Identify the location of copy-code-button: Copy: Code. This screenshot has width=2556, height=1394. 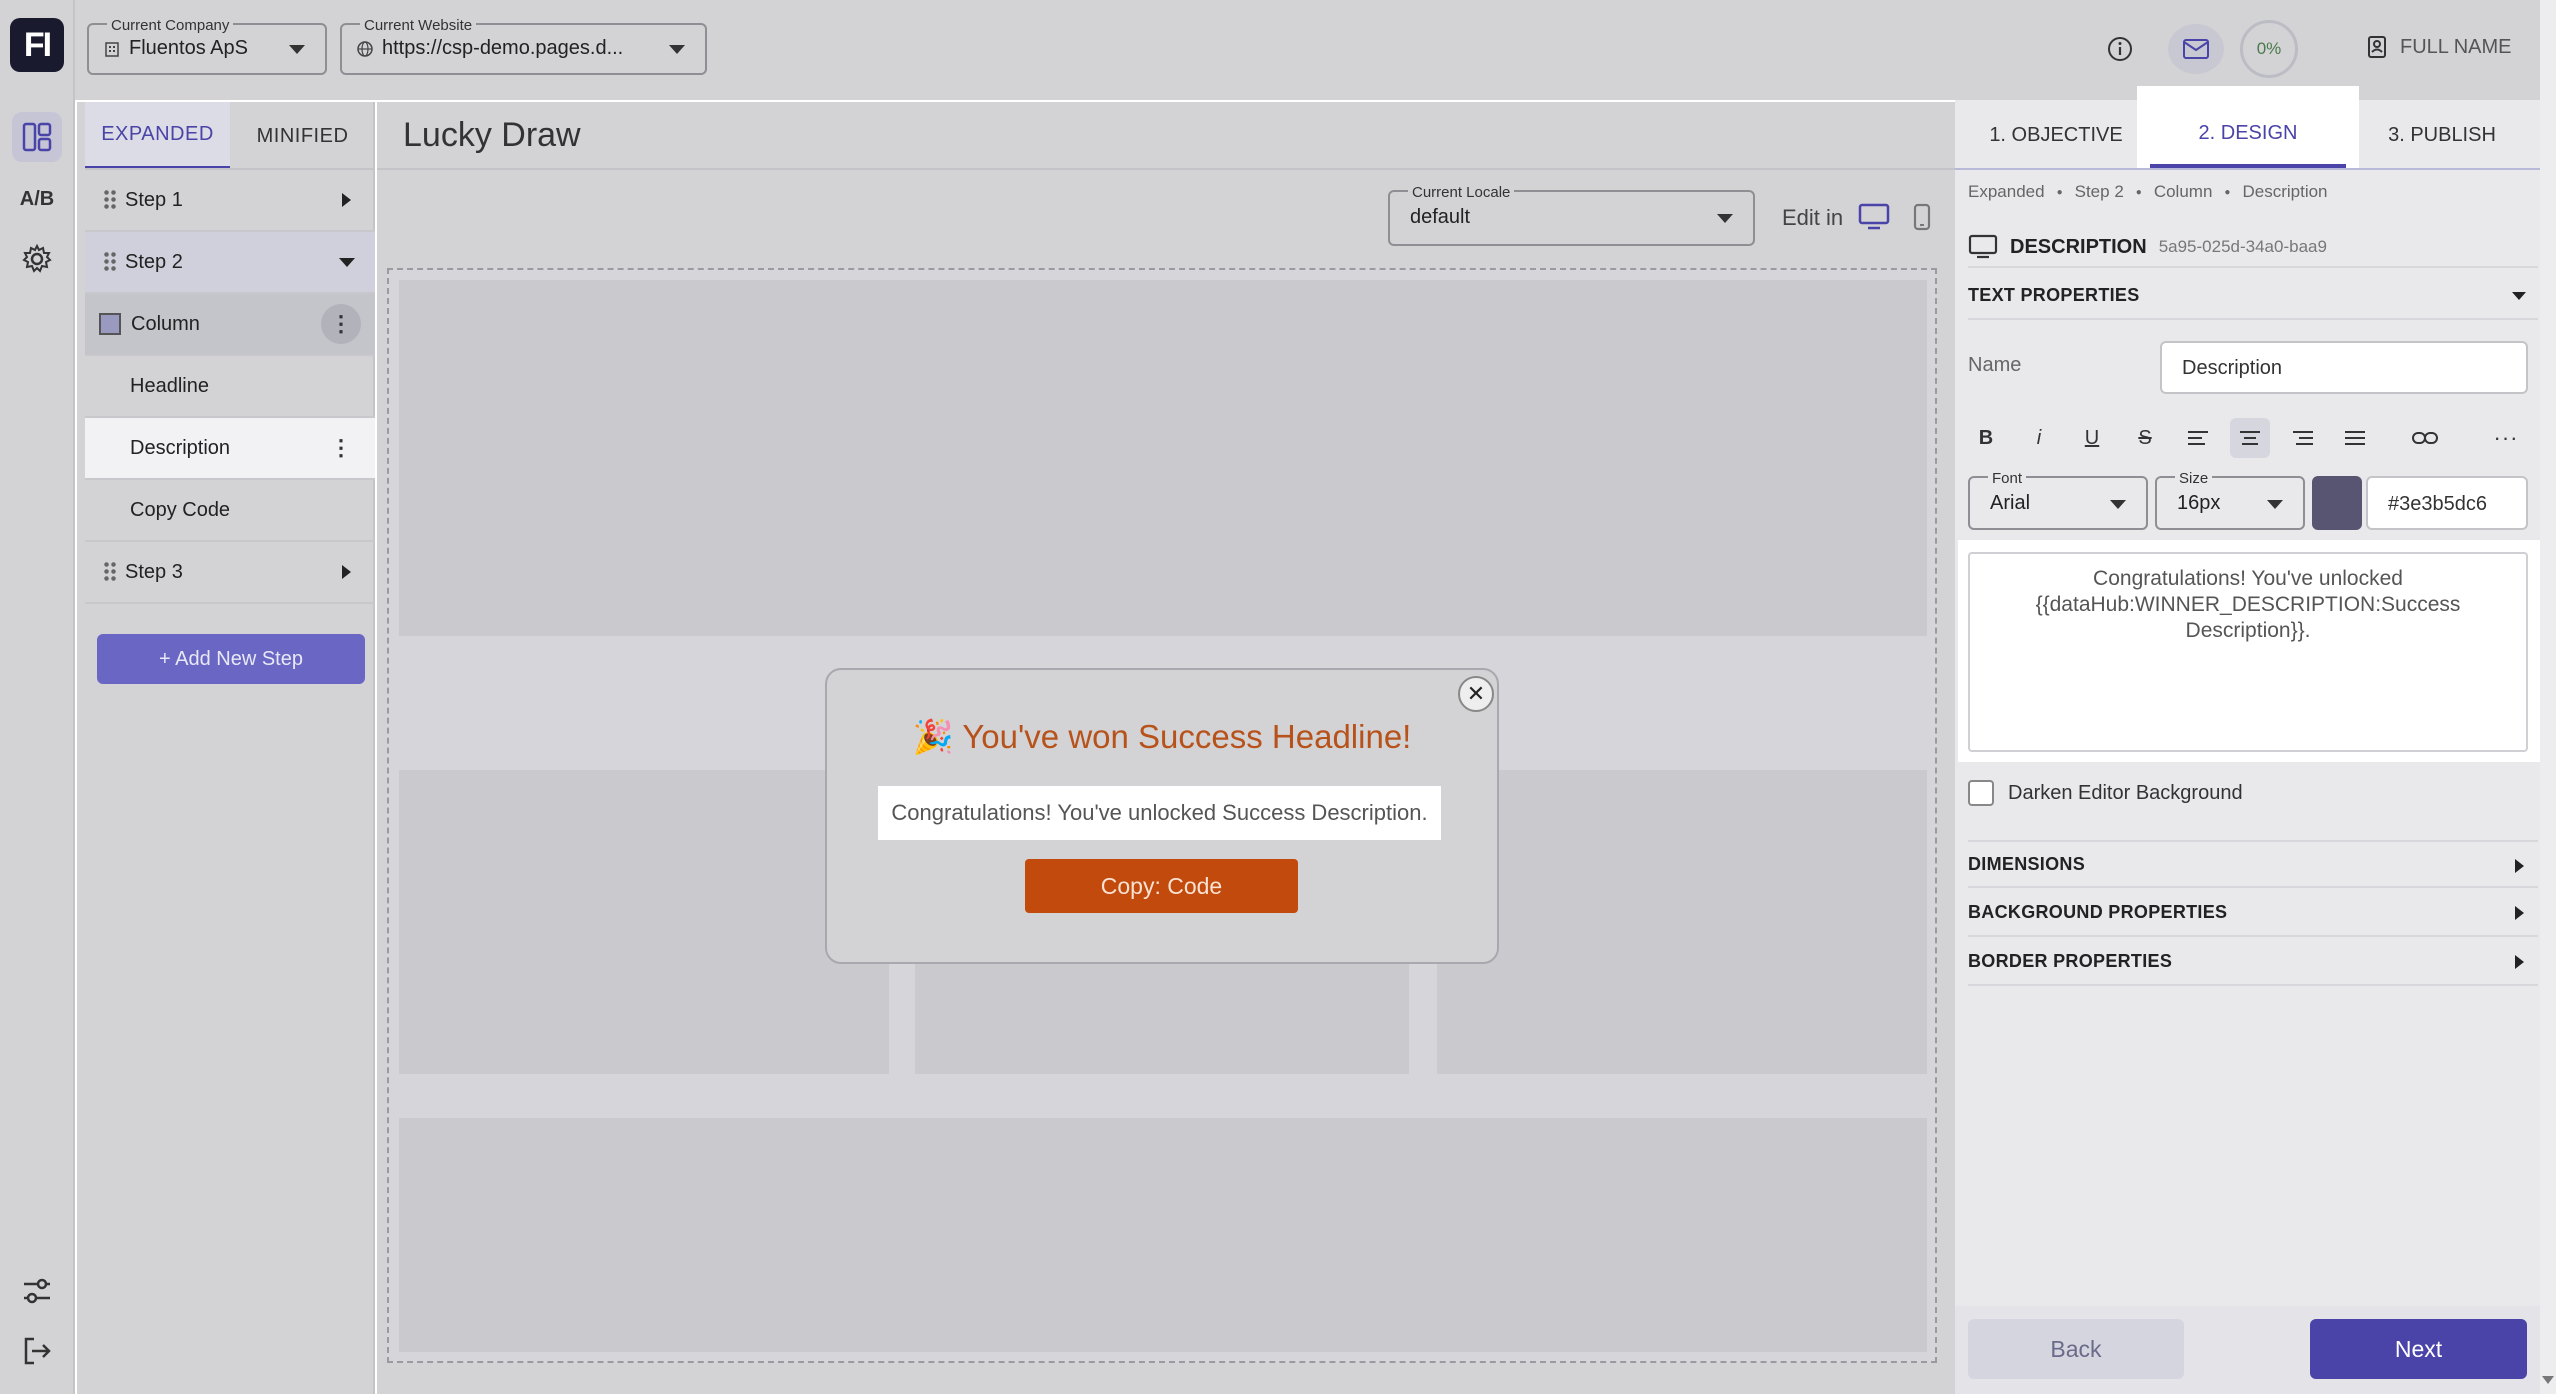
(1161, 886).